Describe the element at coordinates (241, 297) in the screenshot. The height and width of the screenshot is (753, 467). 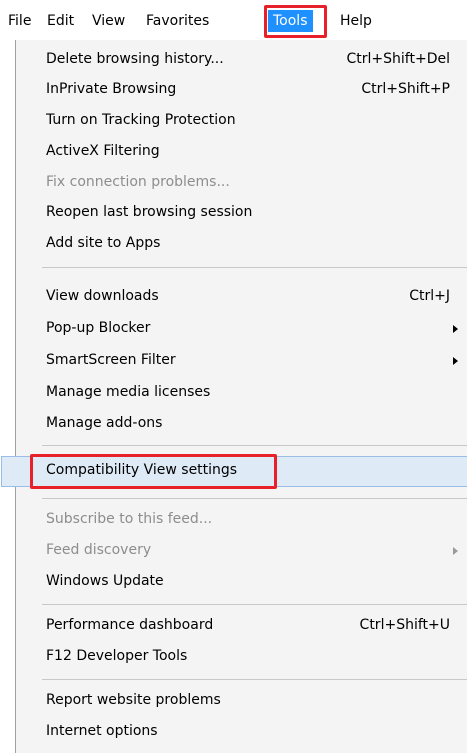
I see `menu-item-view-downloads: View downloads Ctrl+J` at that location.